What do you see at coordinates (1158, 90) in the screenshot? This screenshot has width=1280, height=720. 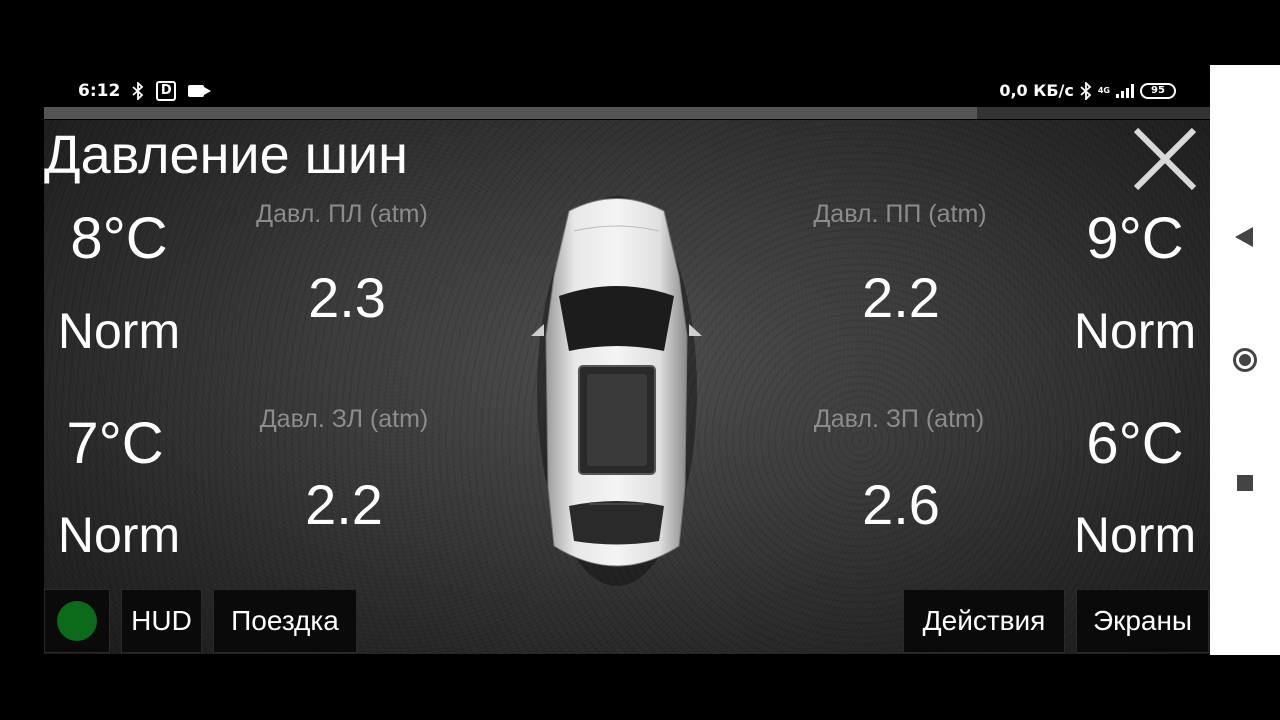 I see `battery-icon: 95` at bounding box center [1158, 90].